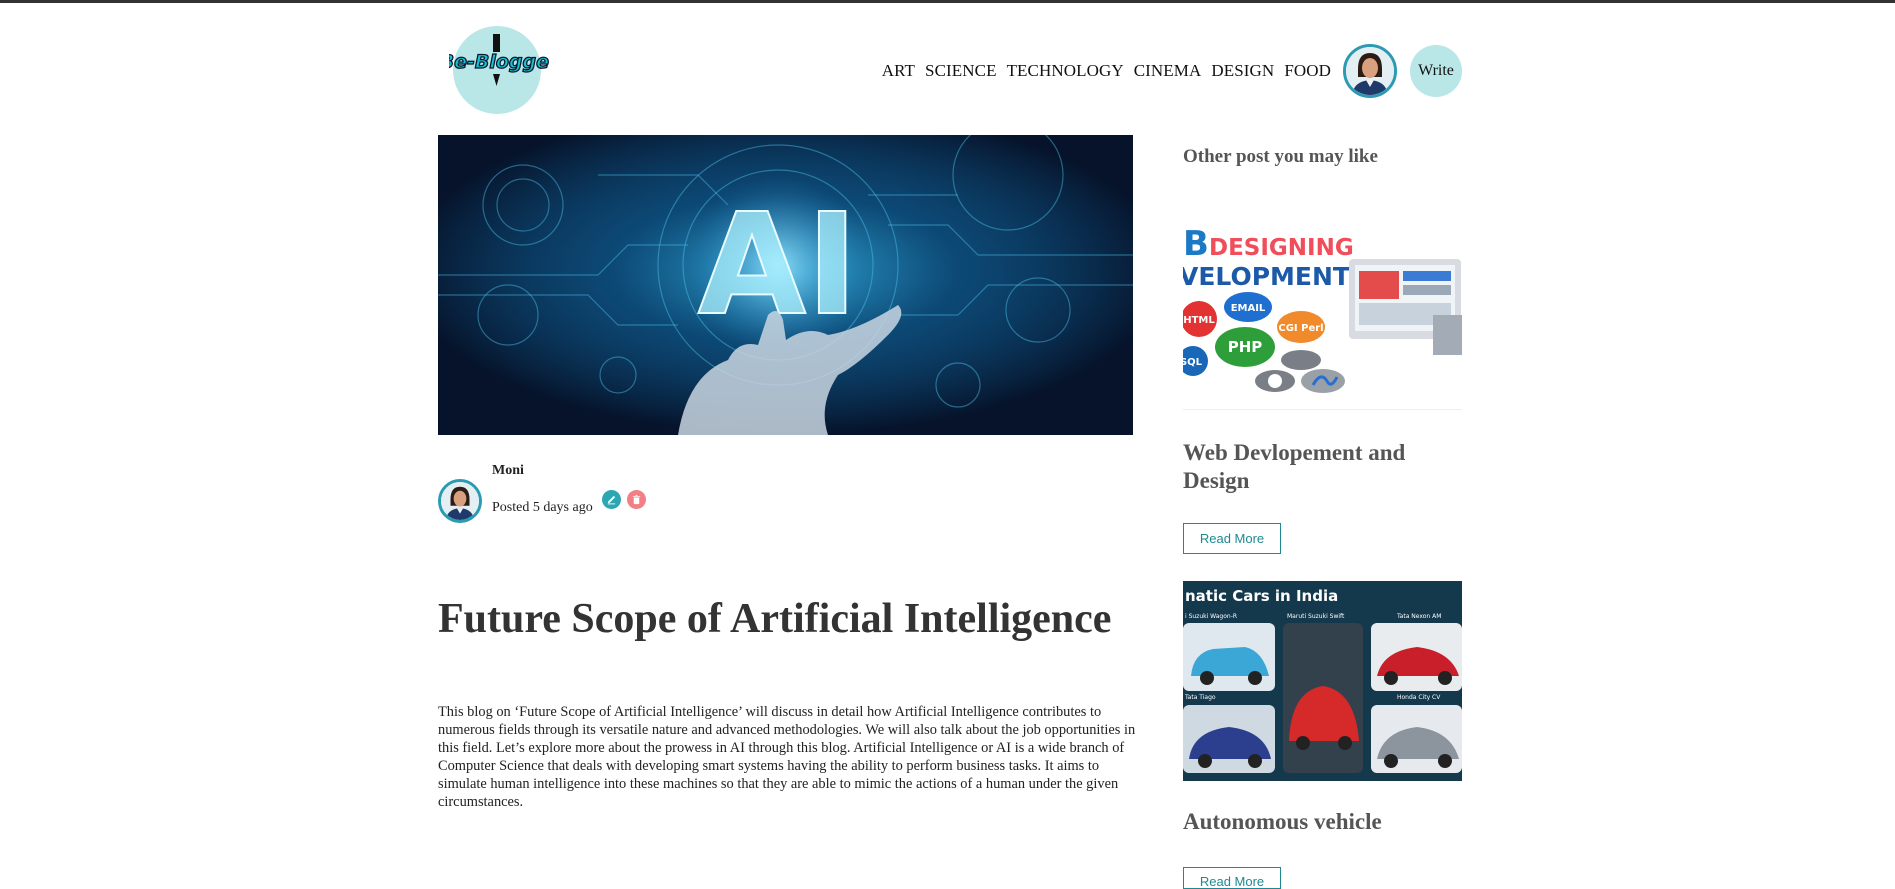 The image size is (1895, 889). I want to click on author-avatar, so click(460, 501).